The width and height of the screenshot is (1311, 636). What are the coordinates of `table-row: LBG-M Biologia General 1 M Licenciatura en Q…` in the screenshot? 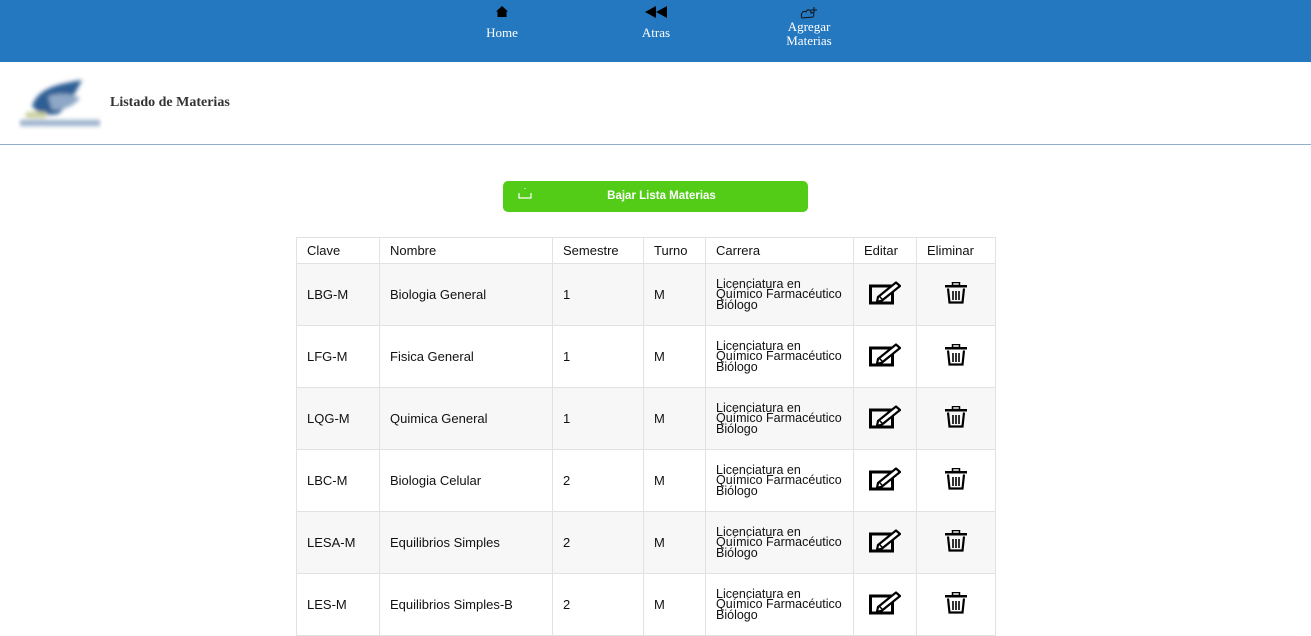 It's located at (646, 294).